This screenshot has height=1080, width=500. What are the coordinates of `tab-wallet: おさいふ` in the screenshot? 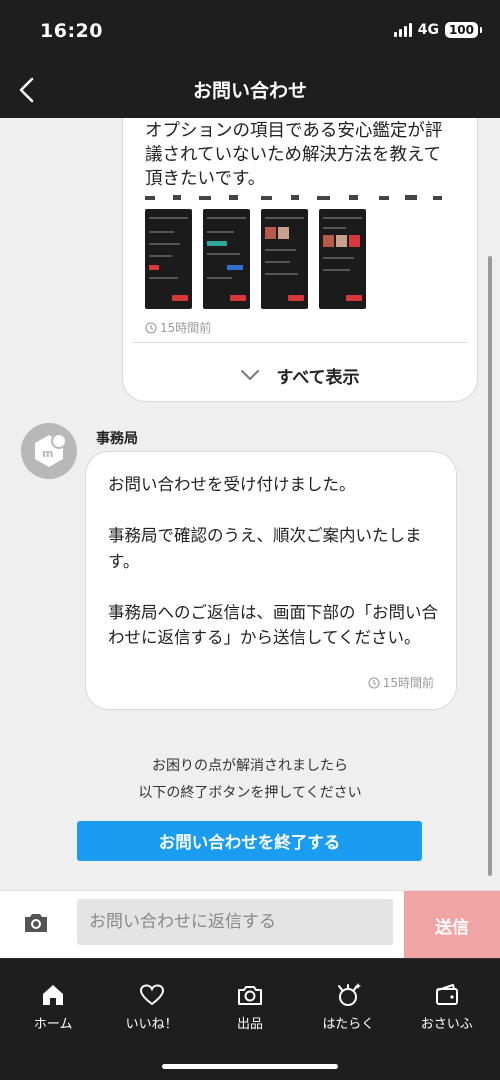 It's located at (447, 1006).